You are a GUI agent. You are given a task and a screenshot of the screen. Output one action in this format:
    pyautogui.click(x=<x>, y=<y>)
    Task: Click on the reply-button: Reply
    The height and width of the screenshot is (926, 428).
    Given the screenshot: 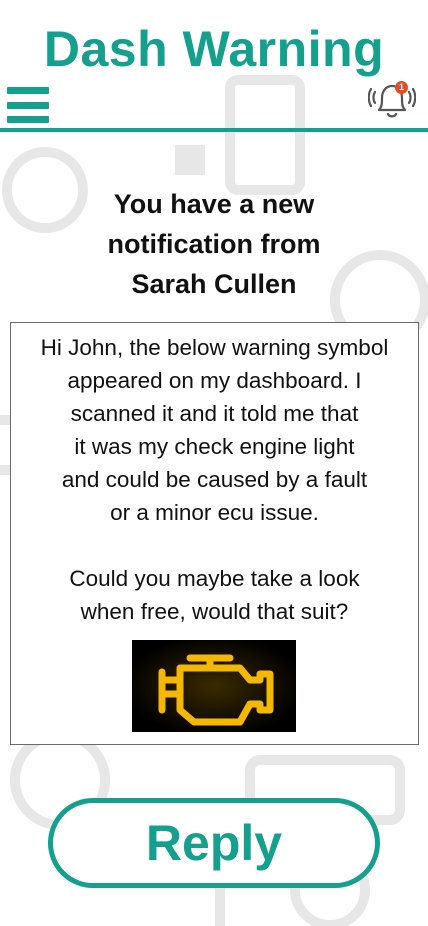 What is the action you would take?
    pyautogui.click(x=214, y=843)
    